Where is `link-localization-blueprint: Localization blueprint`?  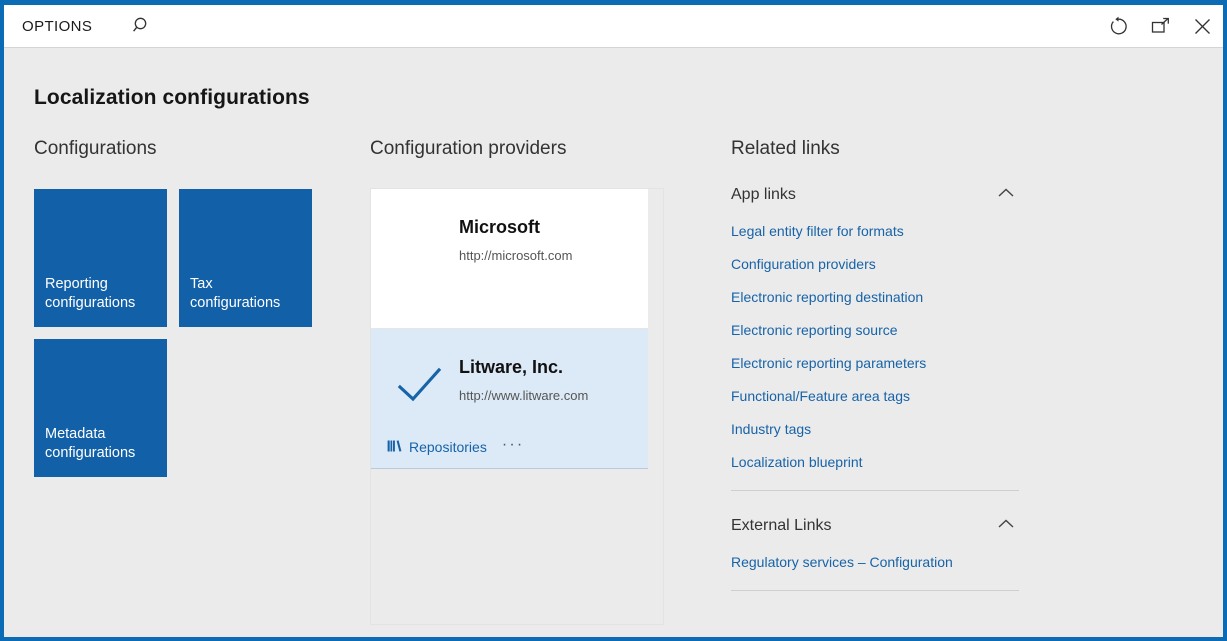
link-localization-blueprint: Localization blueprint is located at coordinates (797, 462).